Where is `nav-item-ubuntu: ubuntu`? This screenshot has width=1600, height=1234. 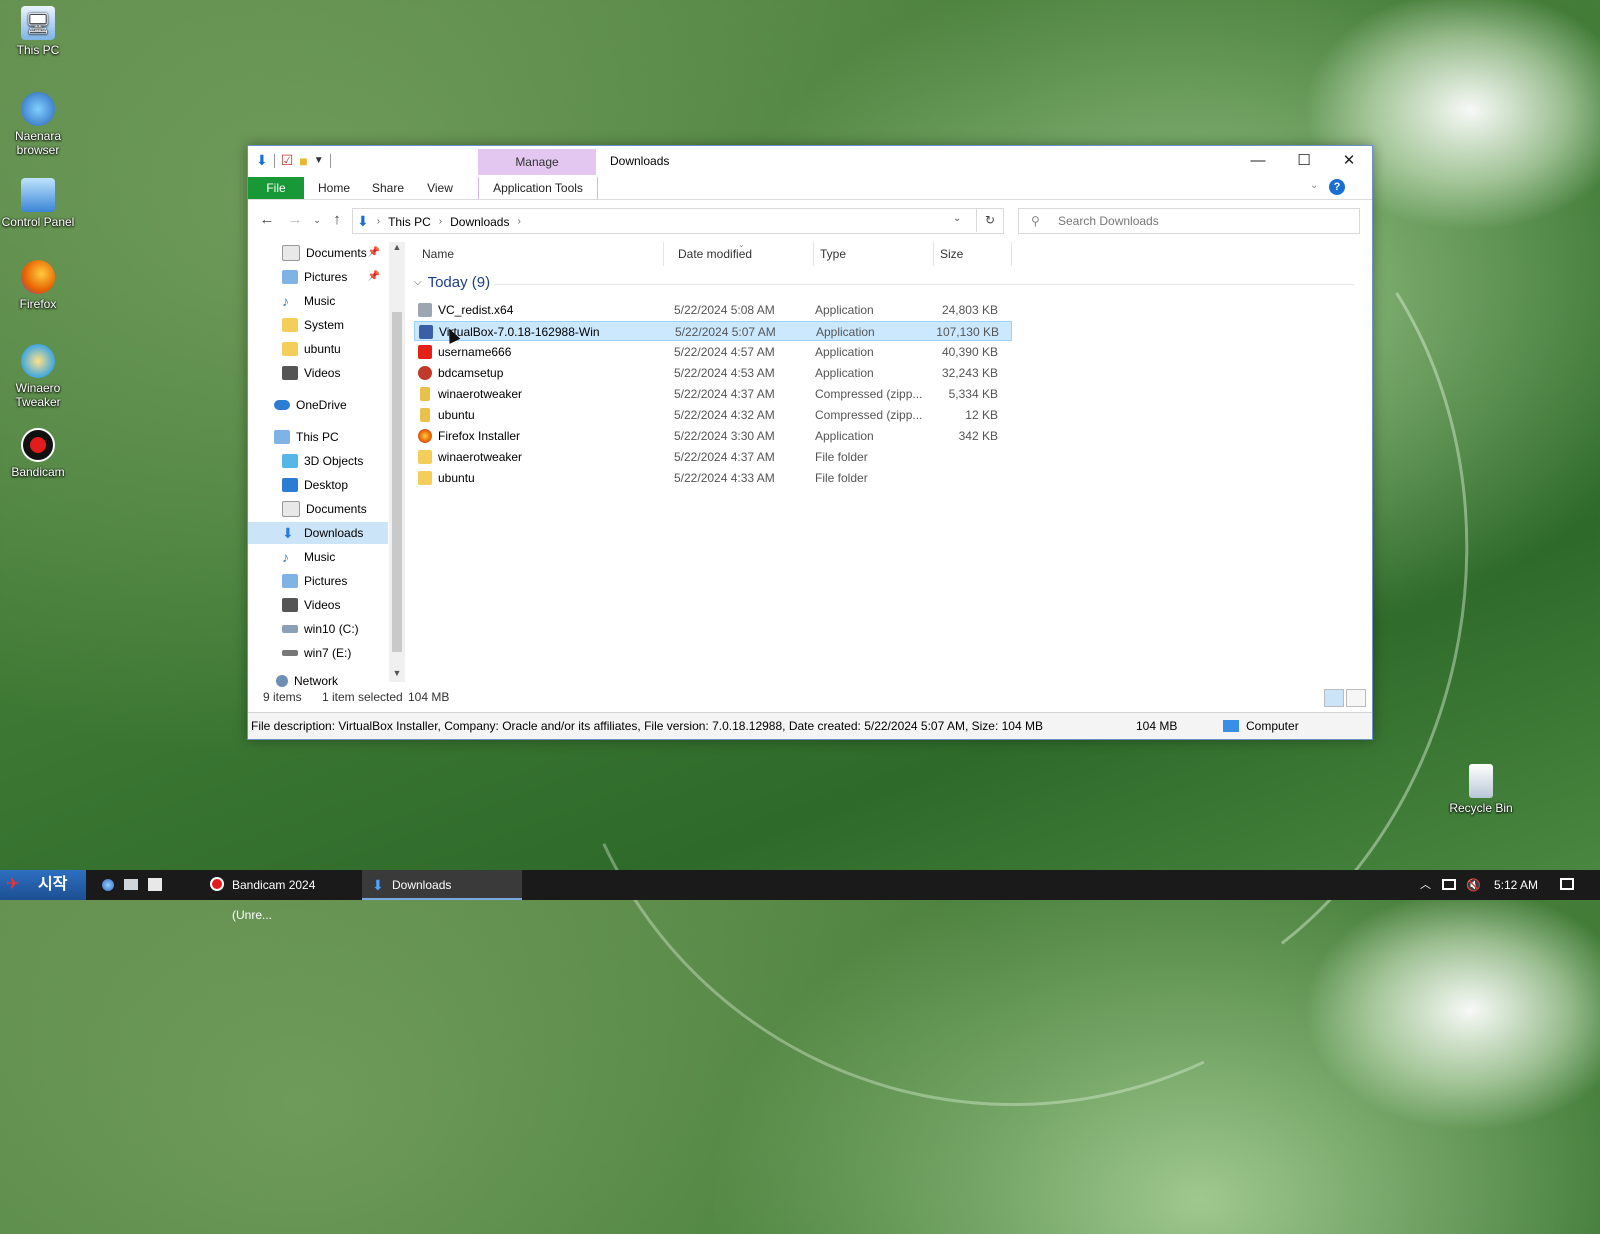
nav-item-ubuntu: ubuntu is located at coordinates (318, 349).